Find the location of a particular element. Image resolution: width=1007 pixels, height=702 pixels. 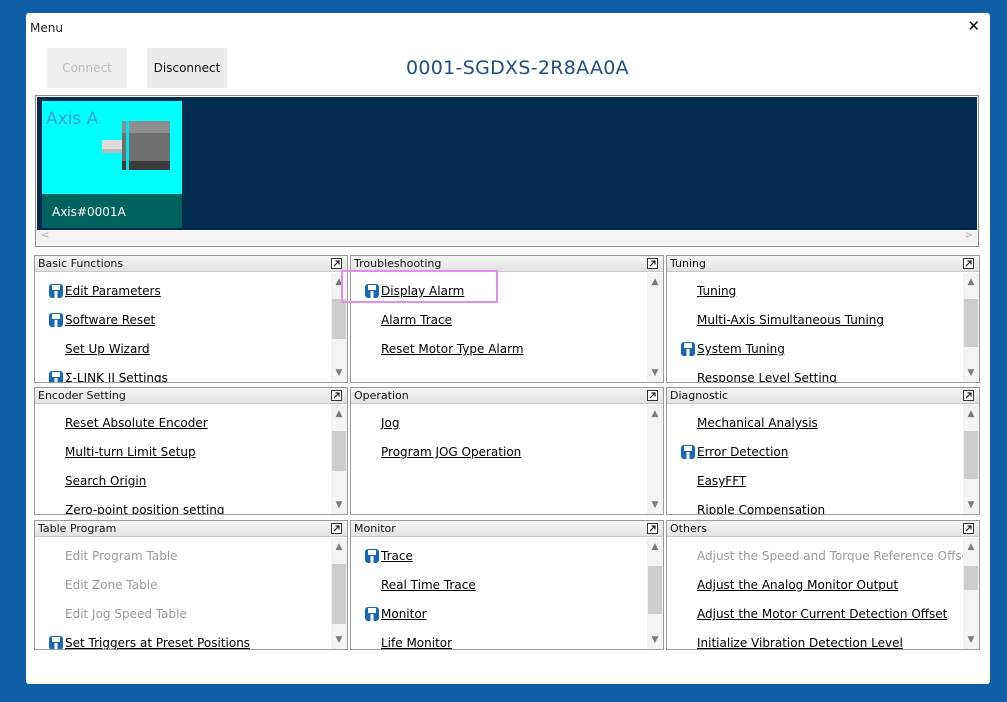

axis-card: Axis A Axis#0001A is located at coordinates (112, 164).